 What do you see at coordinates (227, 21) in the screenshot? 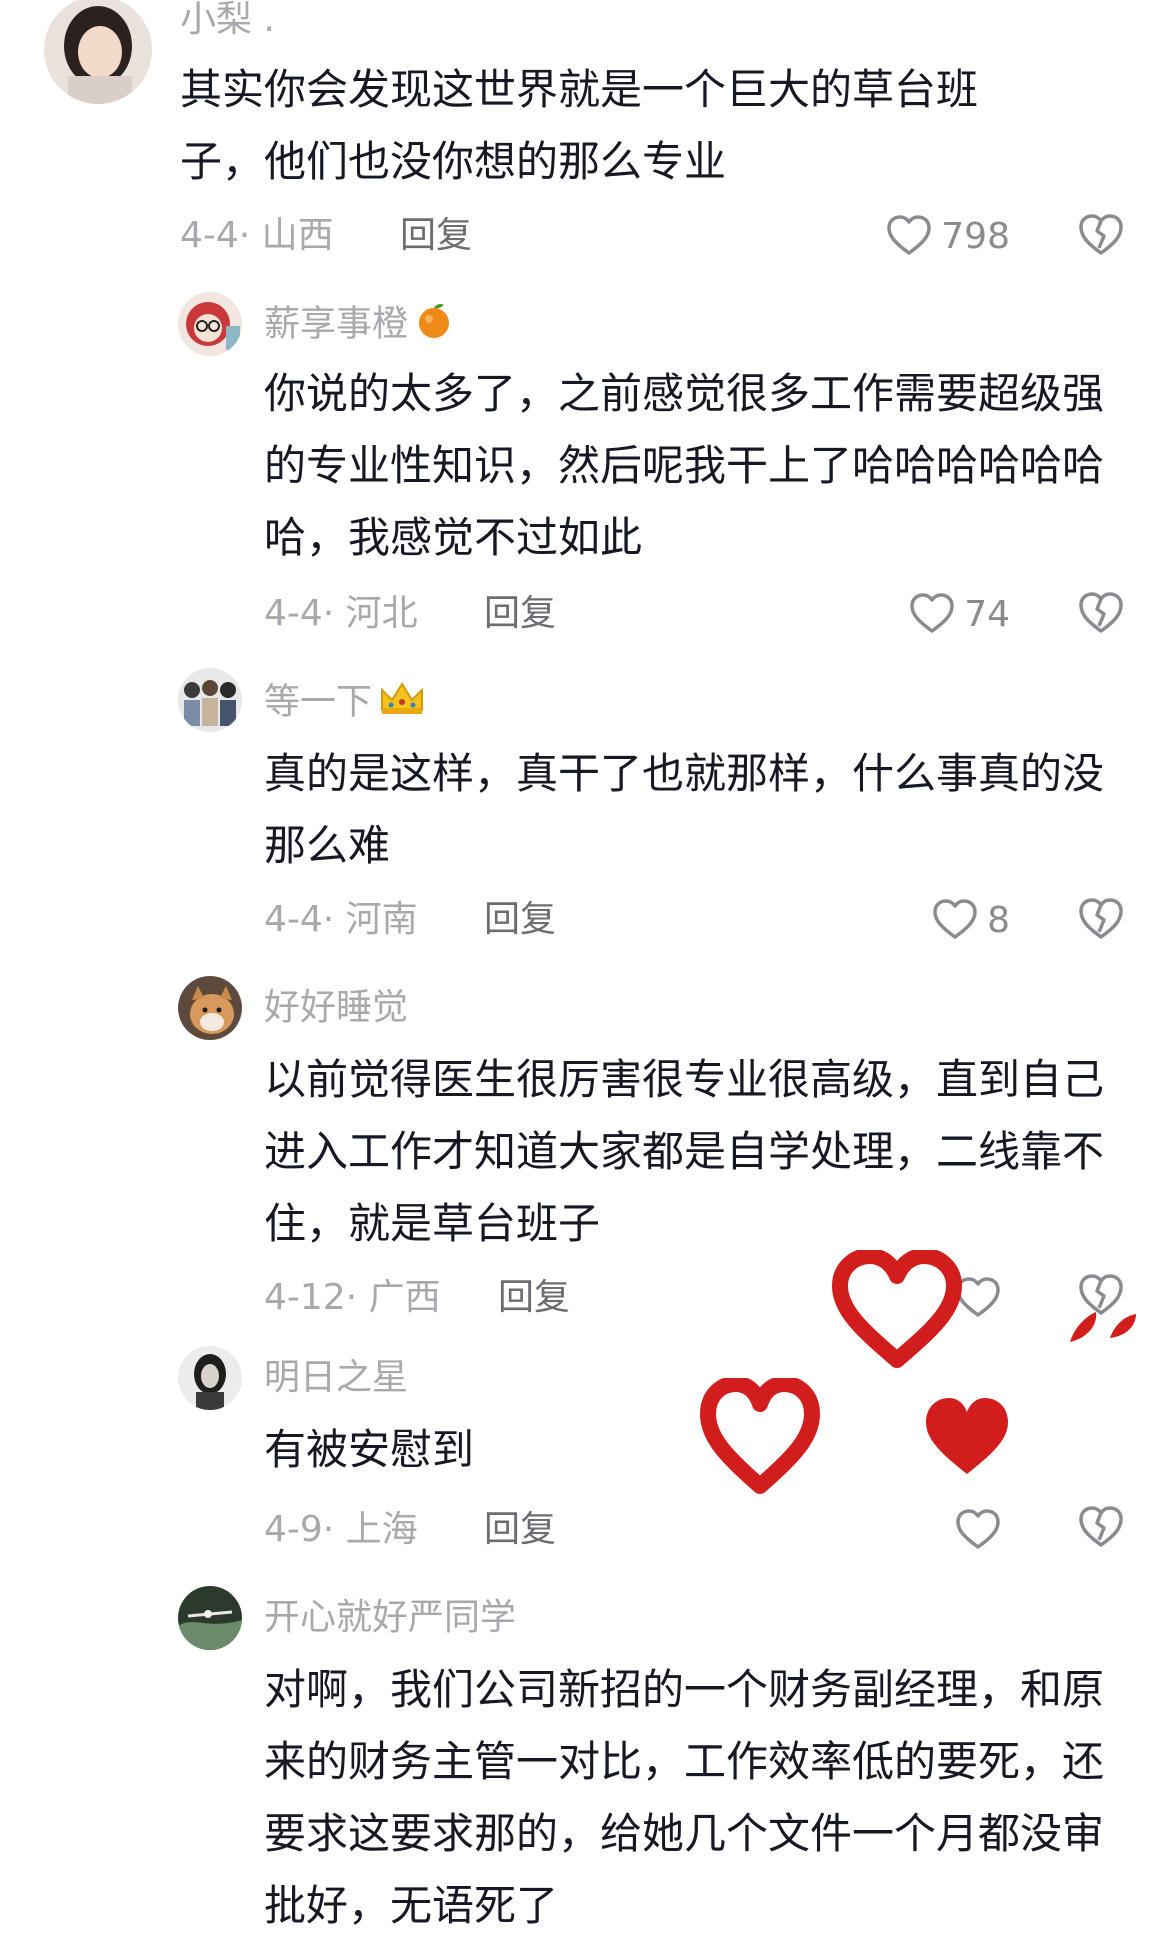
I see `username: 小梨 .` at bounding box center [227, 21].